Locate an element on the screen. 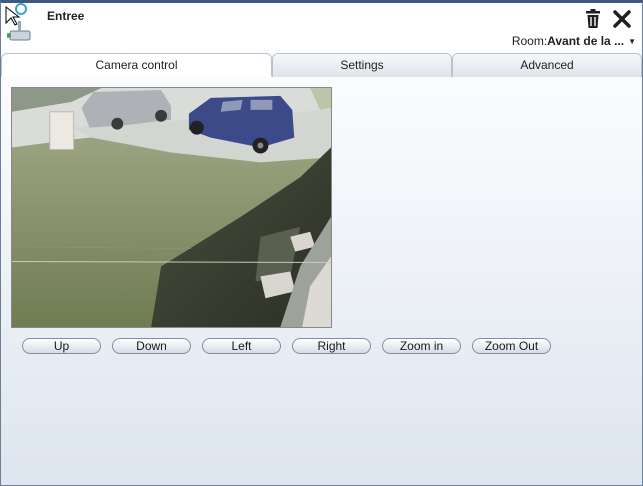 The width and height of the screenshot is (643, 486). camera-icon is located at coordinates (18, 22).